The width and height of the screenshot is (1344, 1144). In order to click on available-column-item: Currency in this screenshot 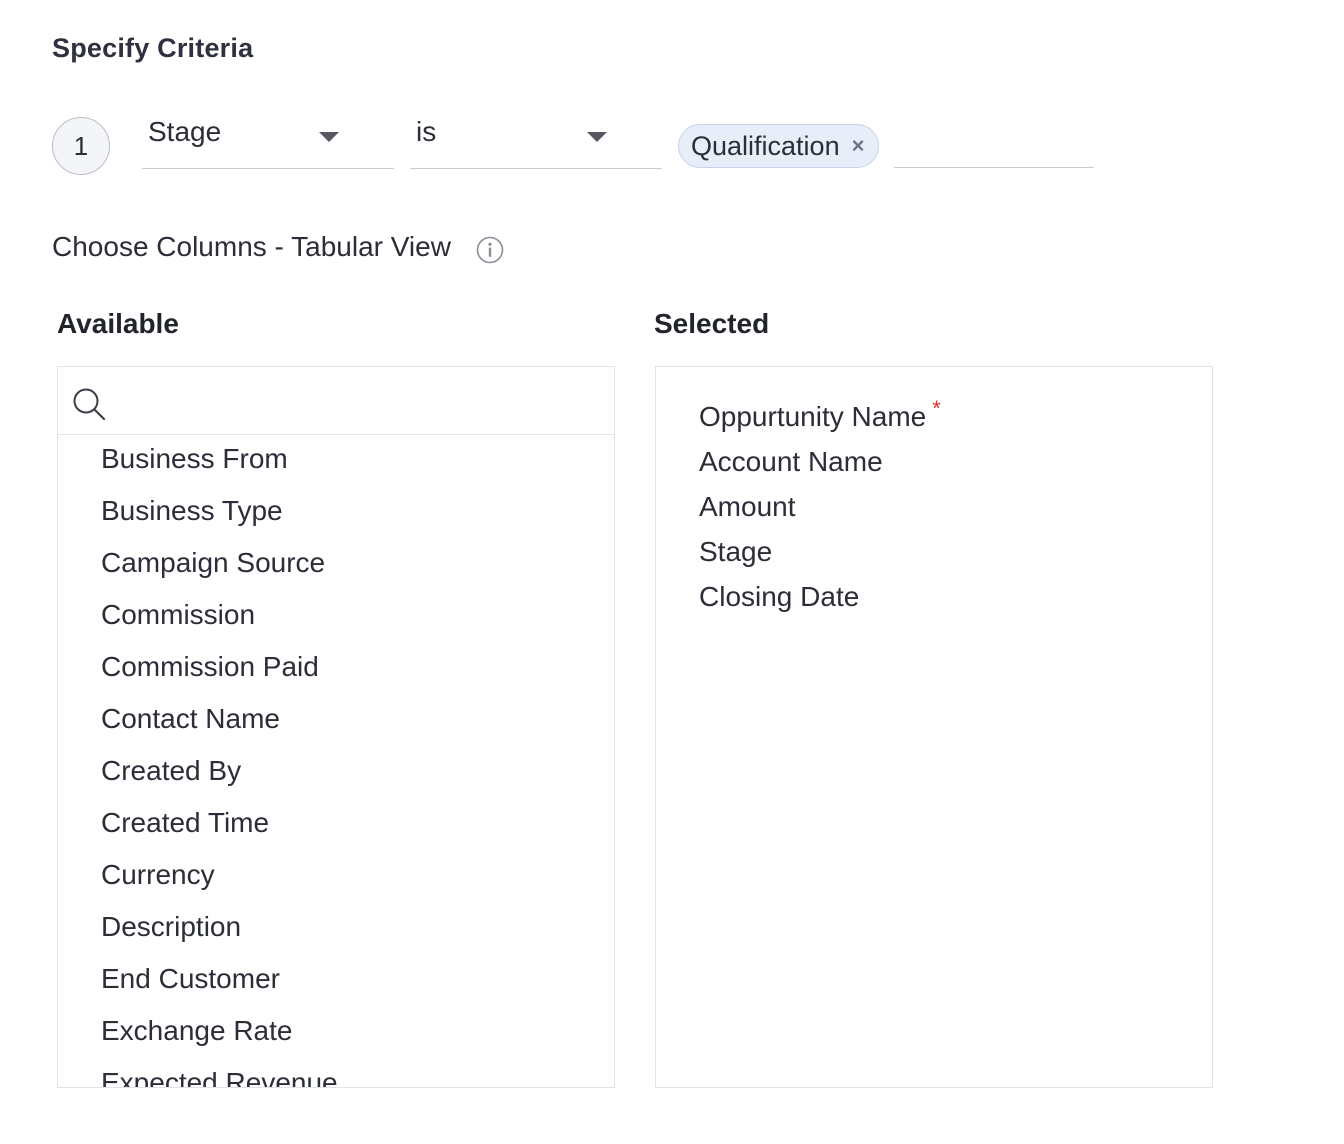, I will do `click(336, 881)`.